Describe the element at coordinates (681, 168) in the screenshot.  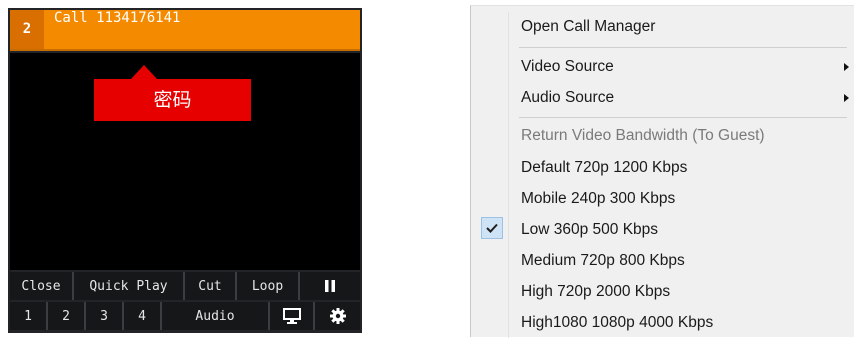
I see `menu-item-bandwidth-default: Default 720p 1200 Kbps` at that location.